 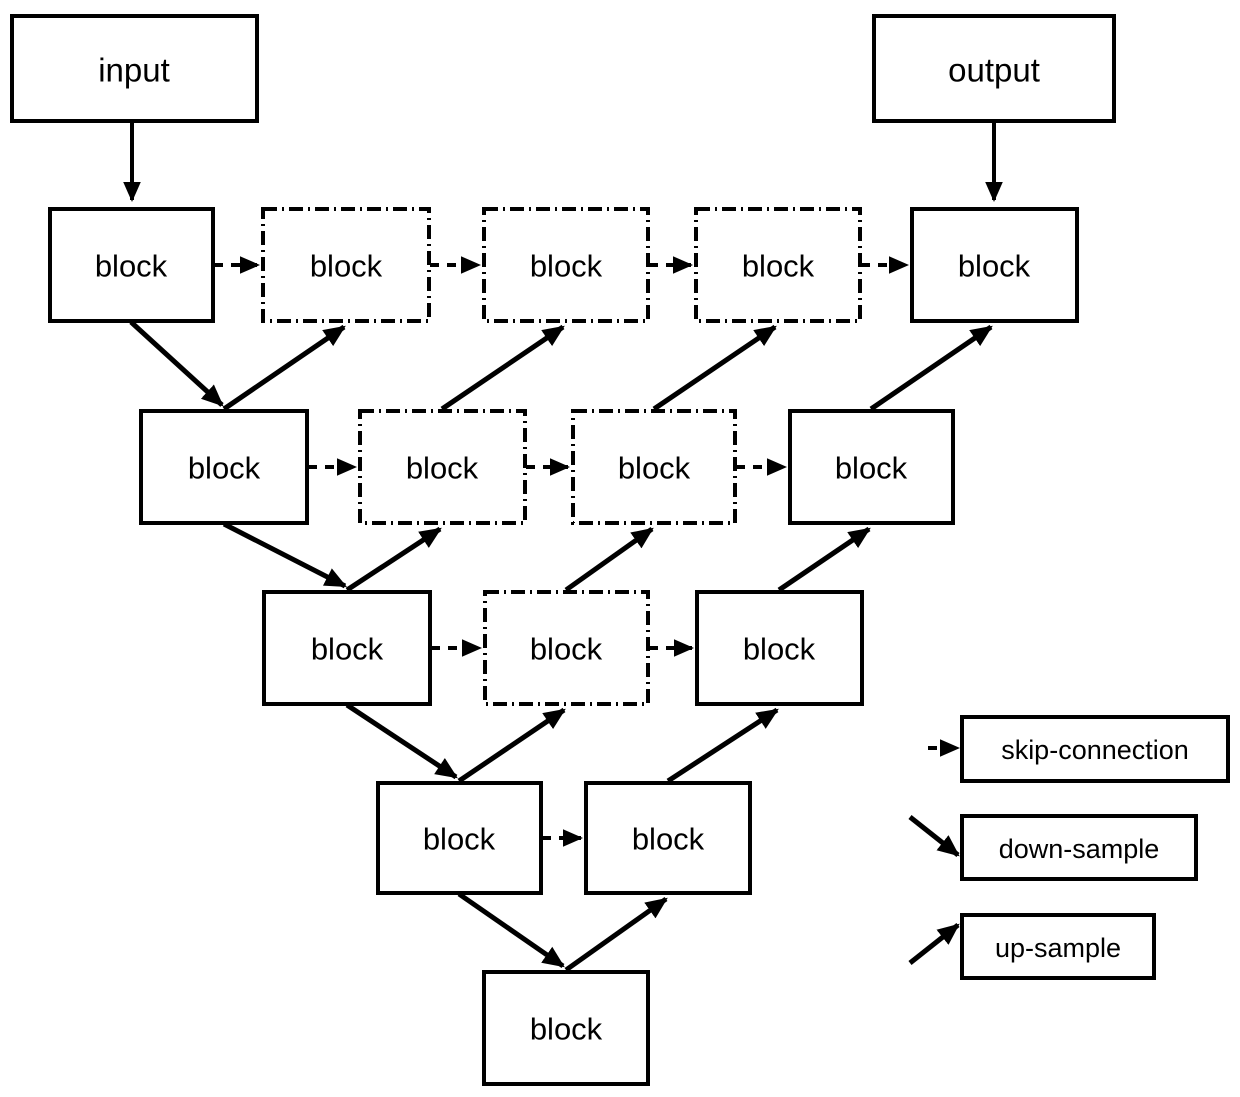 I want to click on legend-skip-connection-label: skip-connection, so click(x=1095, y=750).